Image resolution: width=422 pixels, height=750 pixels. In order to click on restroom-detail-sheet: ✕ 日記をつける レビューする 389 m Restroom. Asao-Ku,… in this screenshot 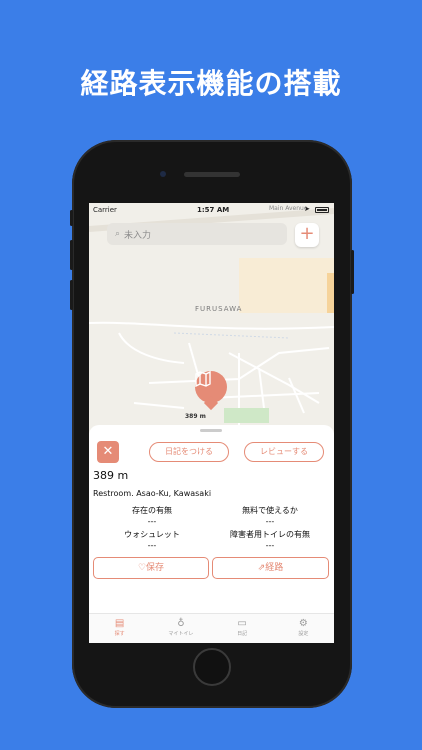, I will do `click(211, 519)`.